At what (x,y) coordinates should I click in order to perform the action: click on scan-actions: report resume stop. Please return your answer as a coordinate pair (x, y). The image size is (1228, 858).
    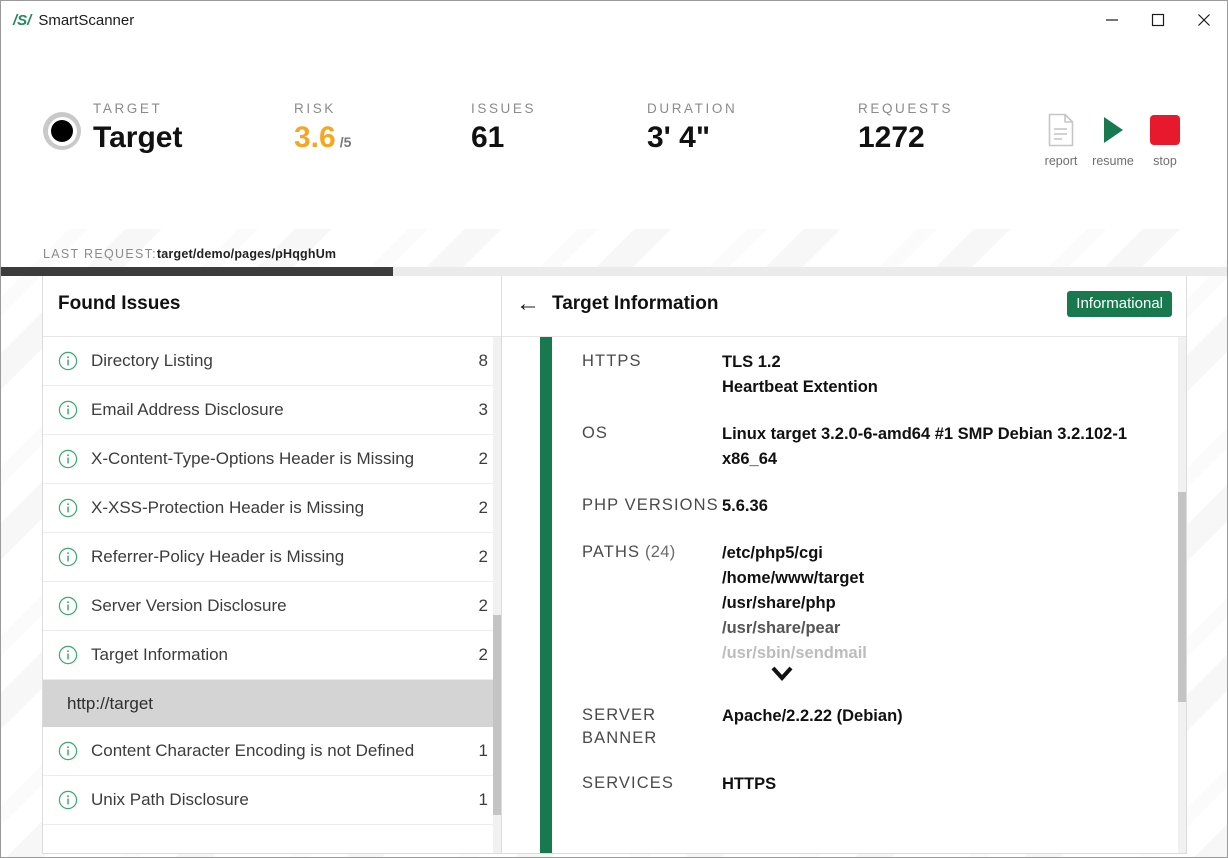
    Looking at the image, I should click on (1113, 138).